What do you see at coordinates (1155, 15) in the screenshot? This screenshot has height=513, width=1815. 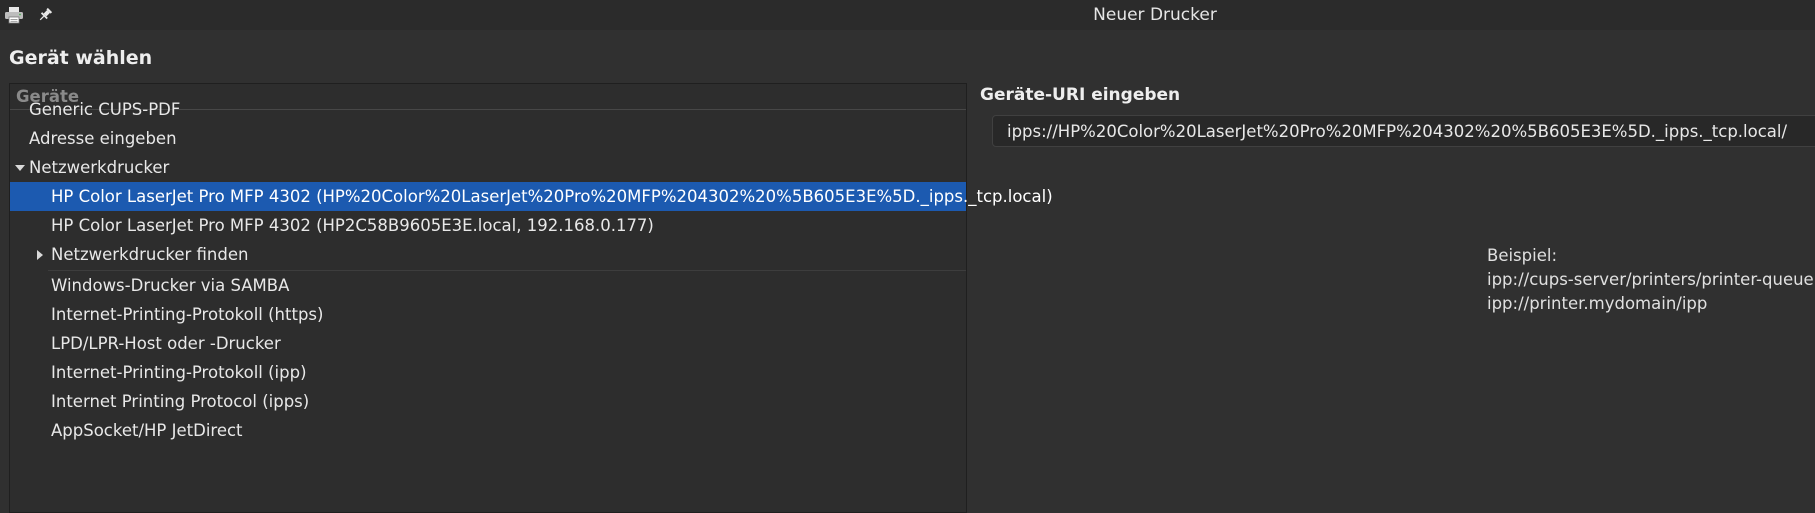 I see `window-title: Neuer Drucker` at bounding box center [1155, 15].